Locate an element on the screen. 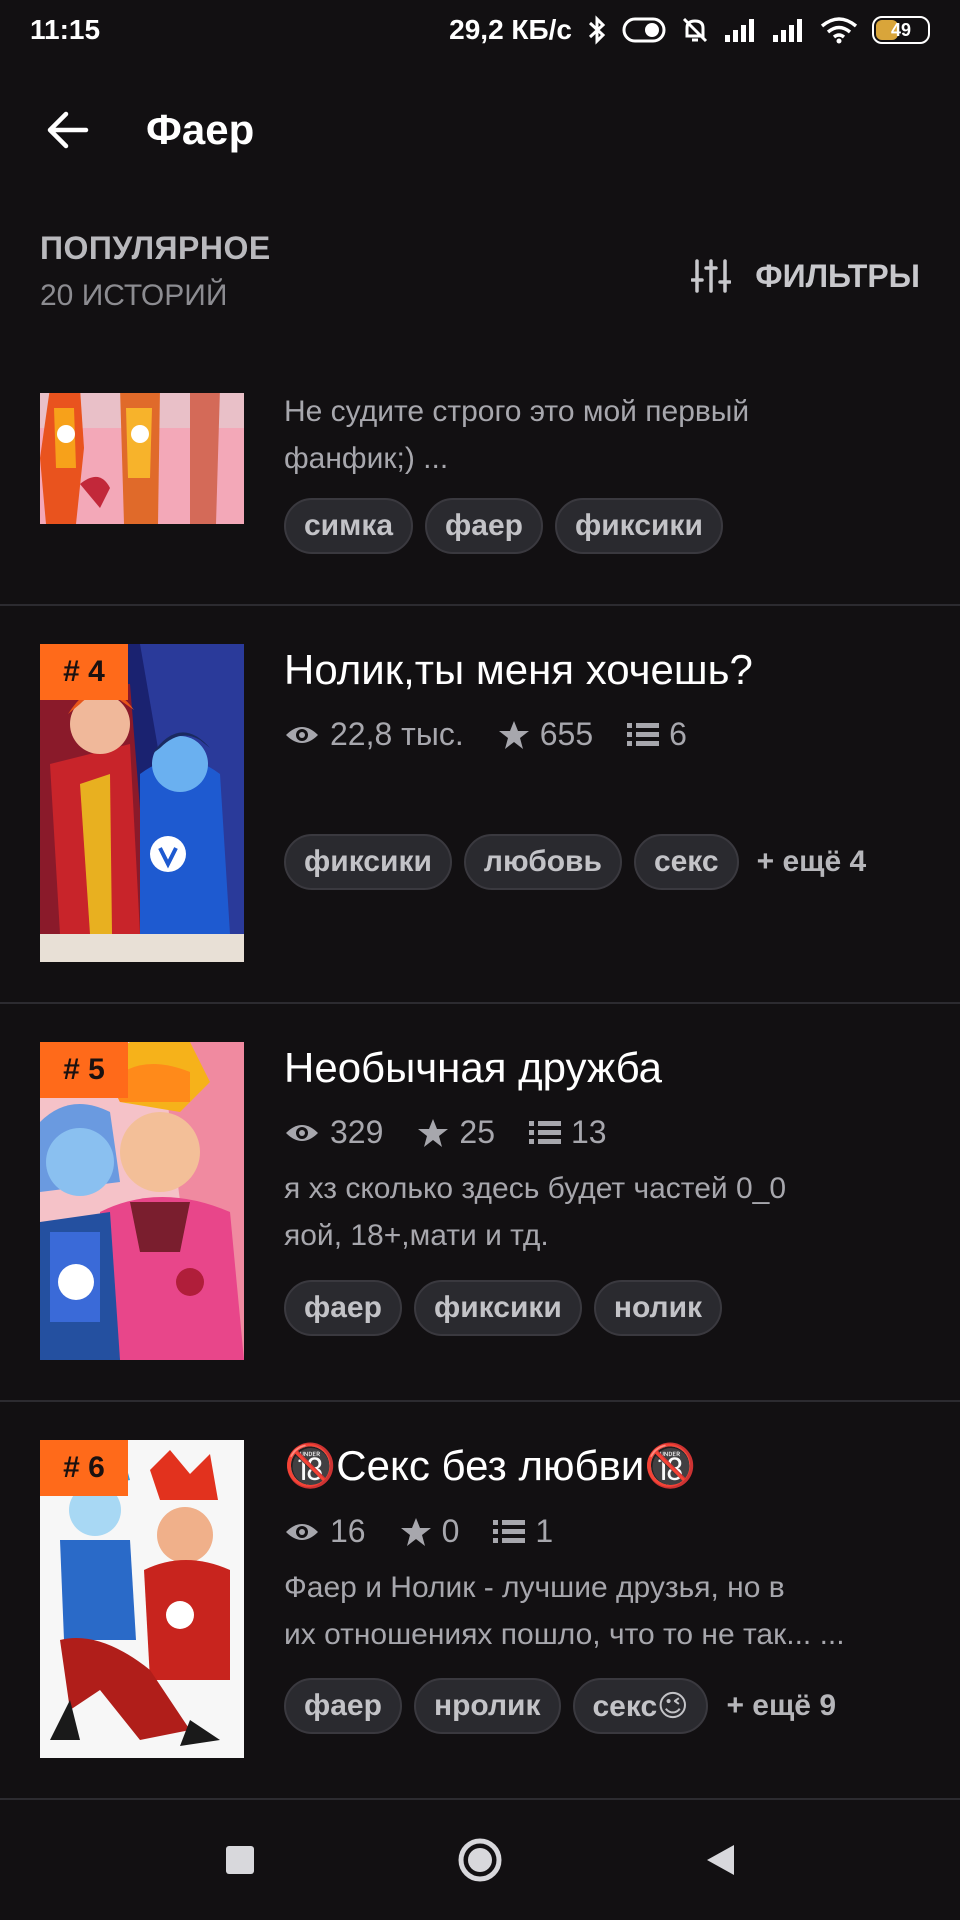 The image size is (960, 1920). back-nav-button is located at coordinates (720, 1860).